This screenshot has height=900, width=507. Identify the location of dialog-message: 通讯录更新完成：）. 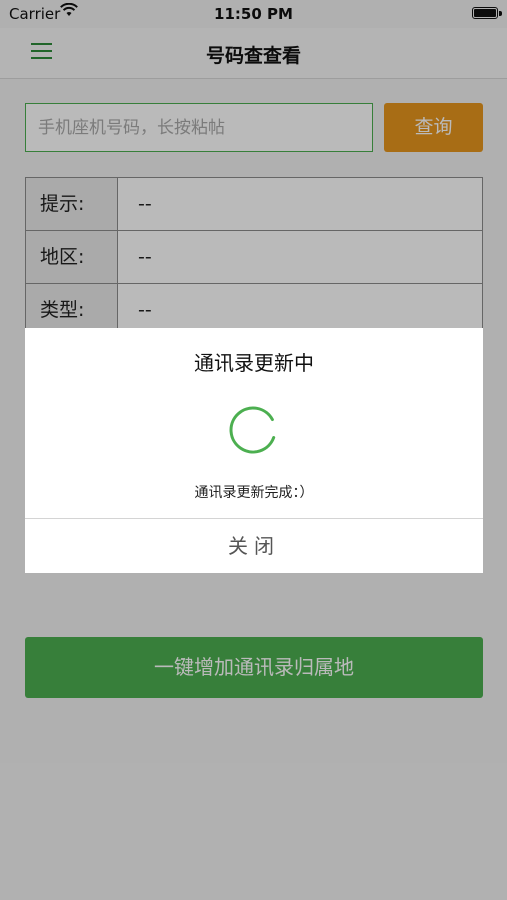
(254, 493).